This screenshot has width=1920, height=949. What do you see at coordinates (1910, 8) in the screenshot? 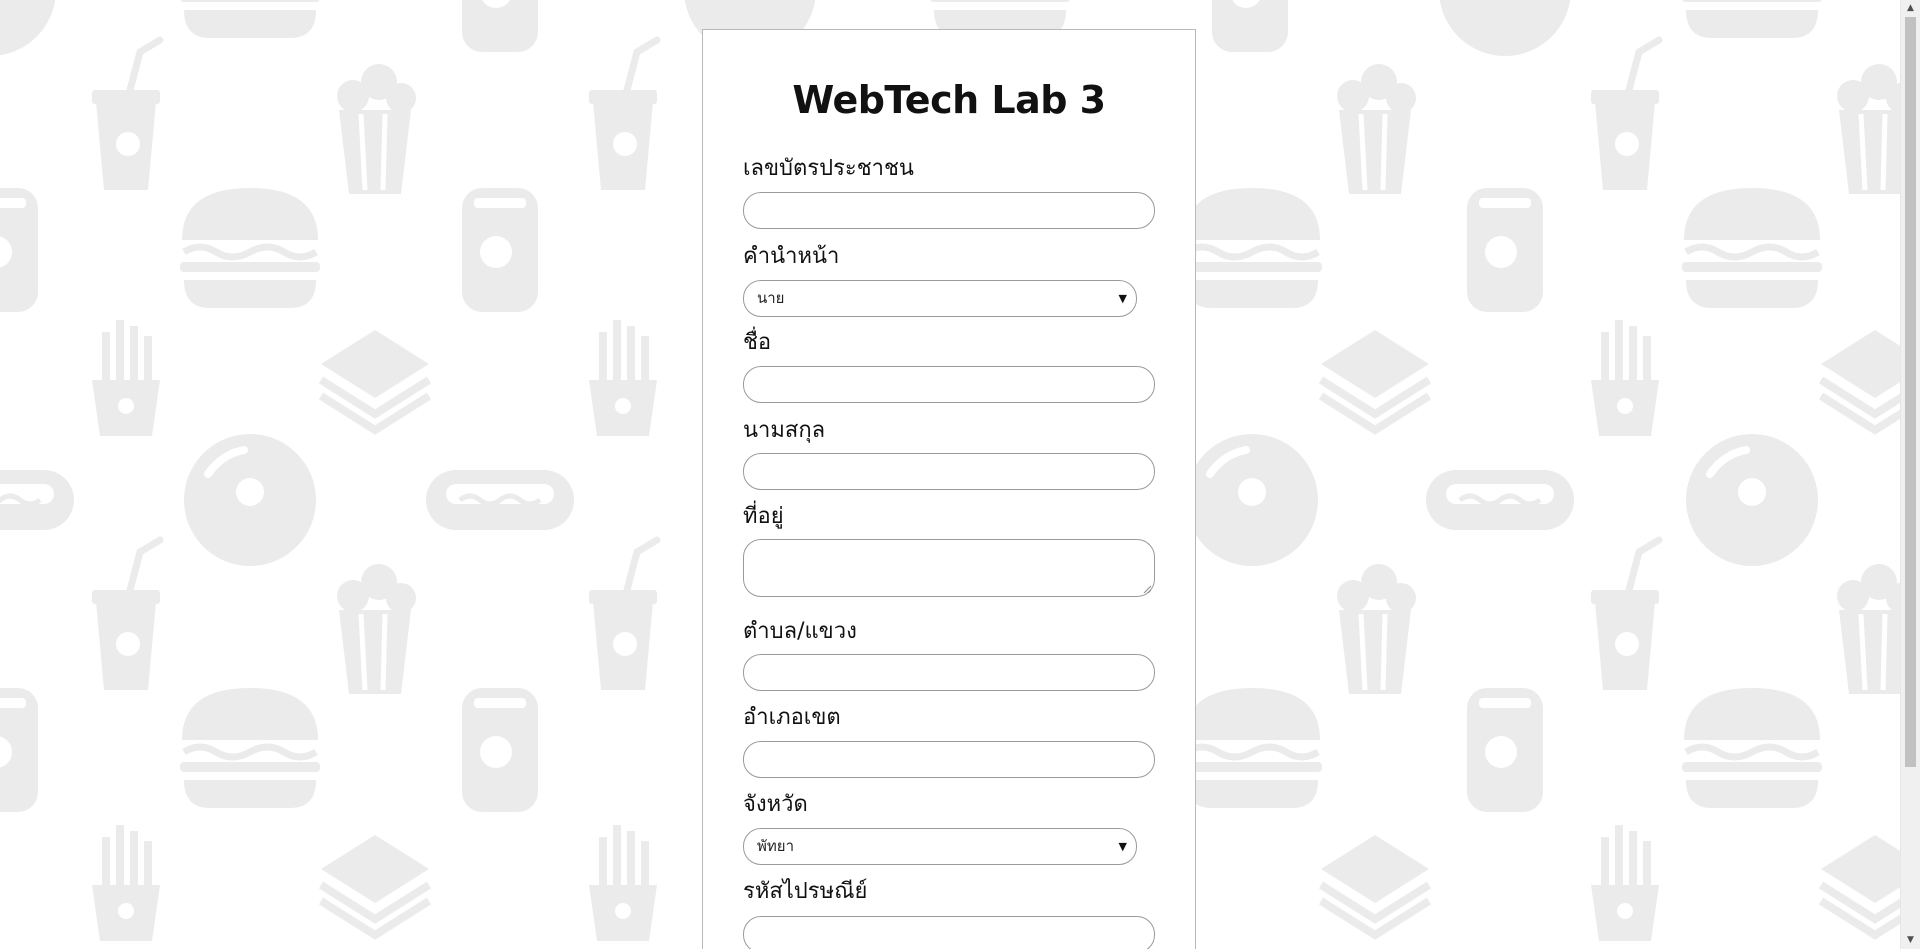
I see `scroll-up-arrow-icon: ▲` at bounding box center [1910, 8].